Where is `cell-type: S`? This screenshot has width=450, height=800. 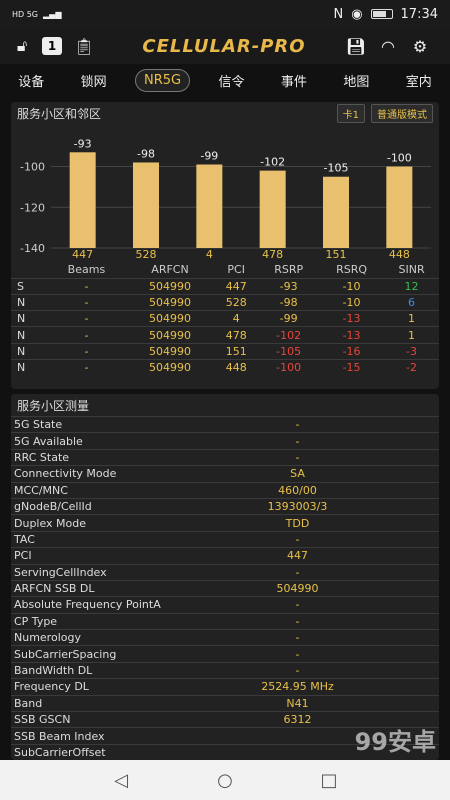
cell-type: S is located at coordinates (29, 286).